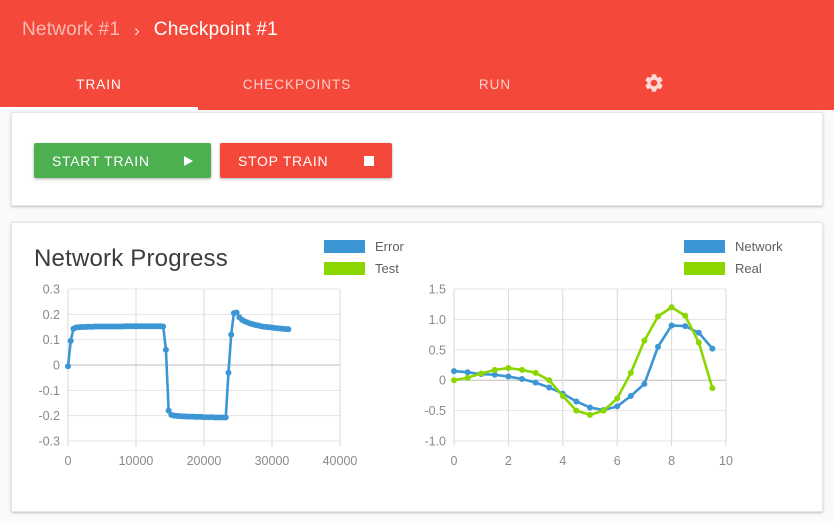 The height and width of the screenshot is (523, 834). What do you see at coordinates (437, 290) in the screenshot?
I see `svg-text: 1.5` at bounding box center [437, 290].